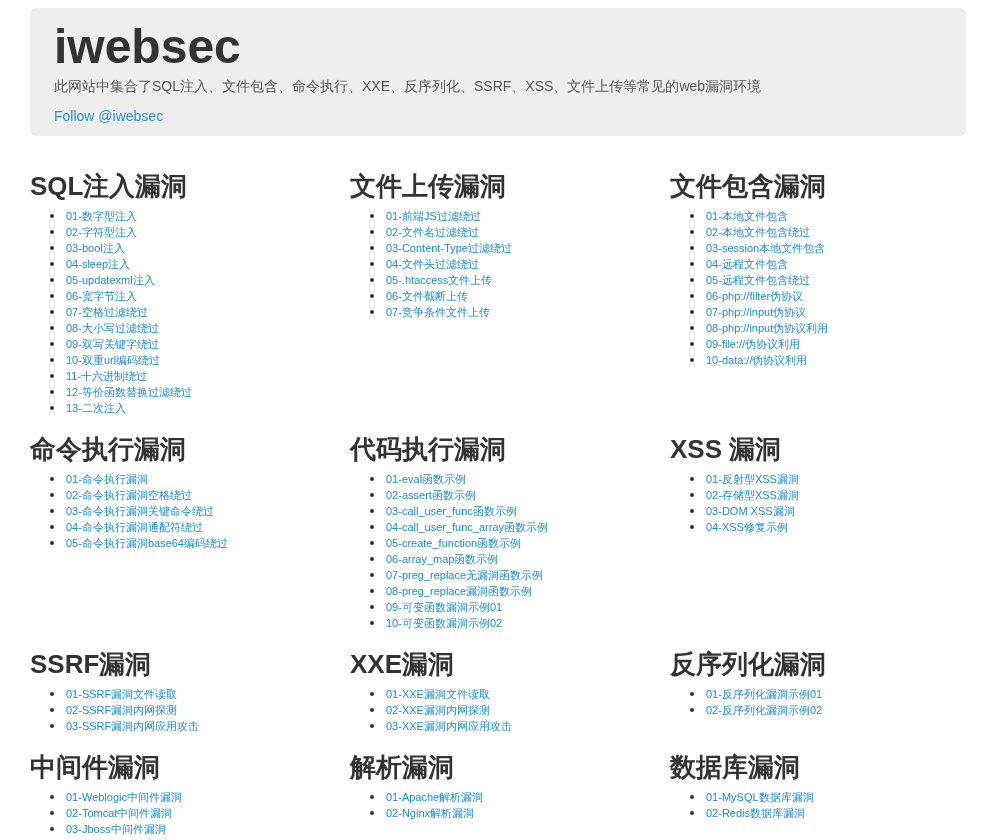  What do you see at coordinates (760, 797) in the screenshot?
I see `vulnerability-link: 01-MySQL数据库漏洞` at bounding box center [760, 797].